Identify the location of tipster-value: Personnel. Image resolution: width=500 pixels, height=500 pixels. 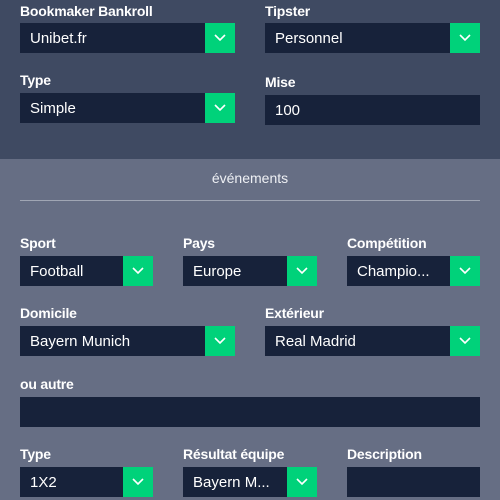
(309, 38).